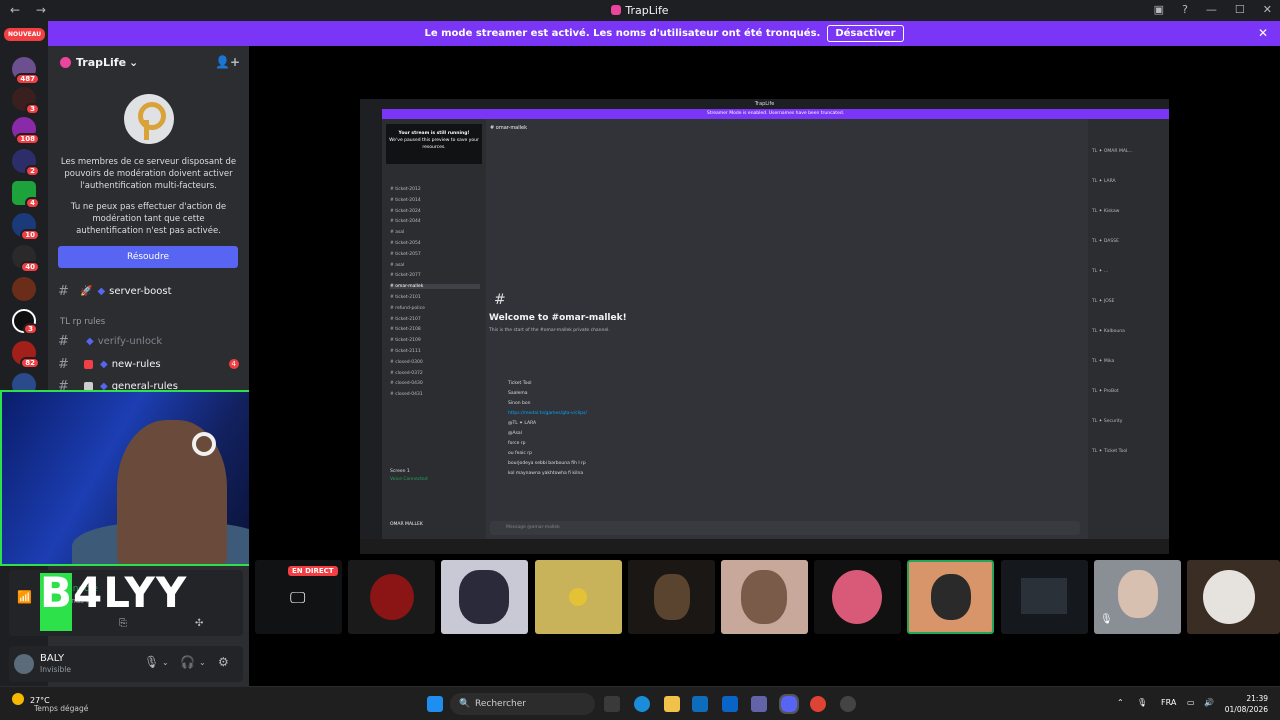 This screenshot has width=1280, height=720. Describe the element at coordinates (520, 453) in the screenshot. I see `stream-message: ou feaic rp` at that location.